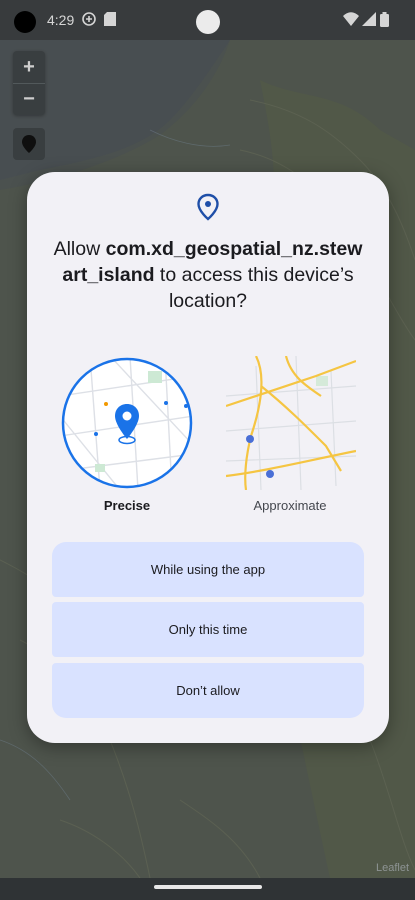  I want to click on precise-label: Precise, so click(127, 505).